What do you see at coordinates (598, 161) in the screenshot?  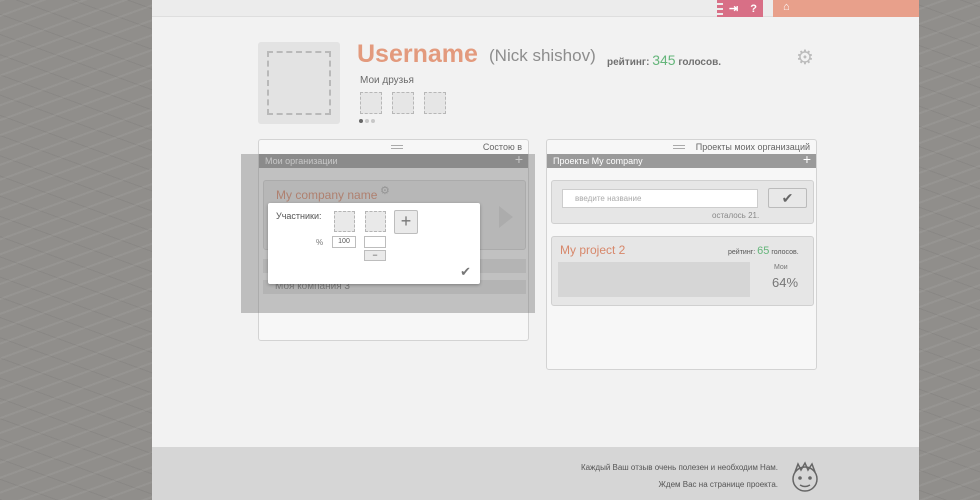 I see `panel-title: Проекты My company` at bounding box center [598, 161].